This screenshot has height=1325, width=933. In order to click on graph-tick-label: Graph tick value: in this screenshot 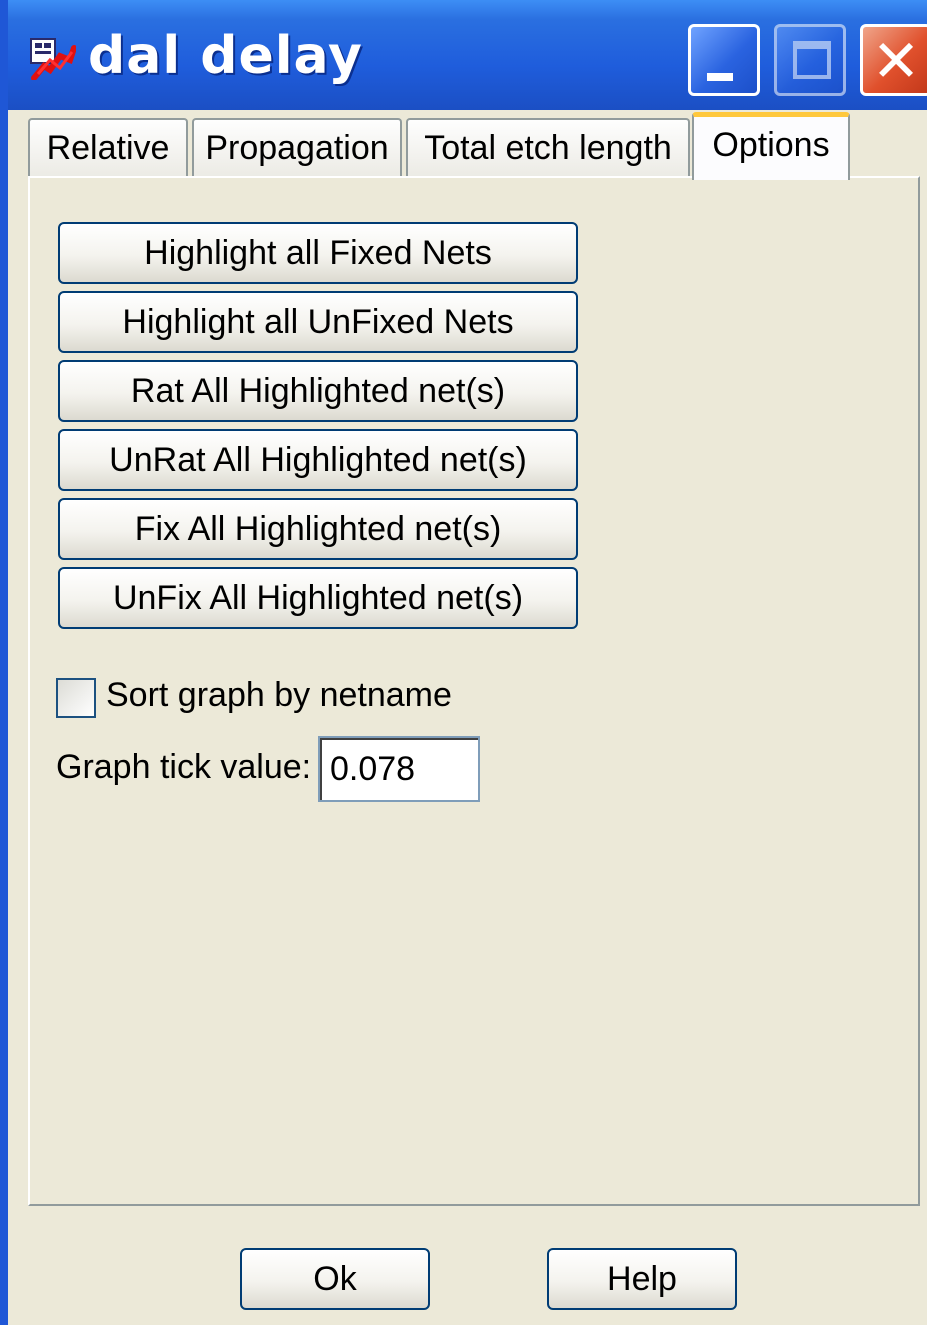, I will do `click(184, 767)`.